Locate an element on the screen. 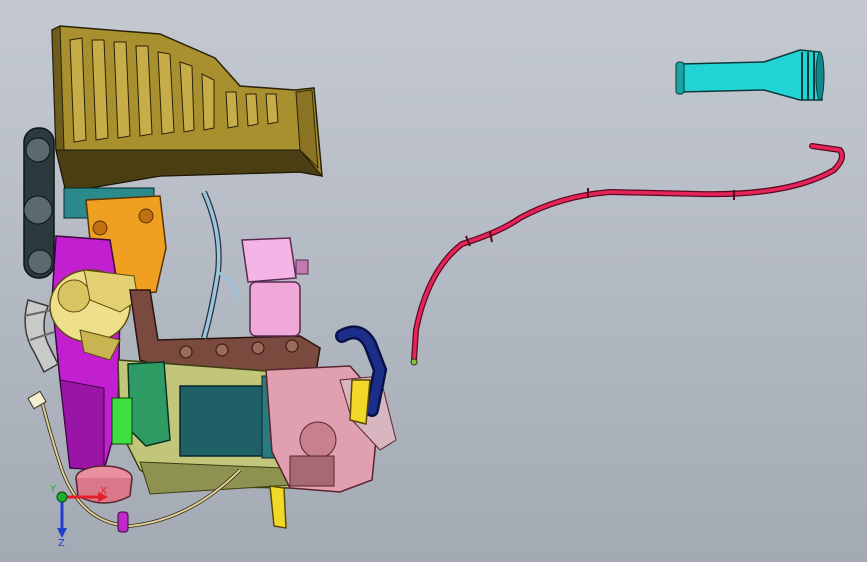 Image resolution: width=867 pixels, height=562 pixels. pink-actuator-part is located at coordinates (275, 287).